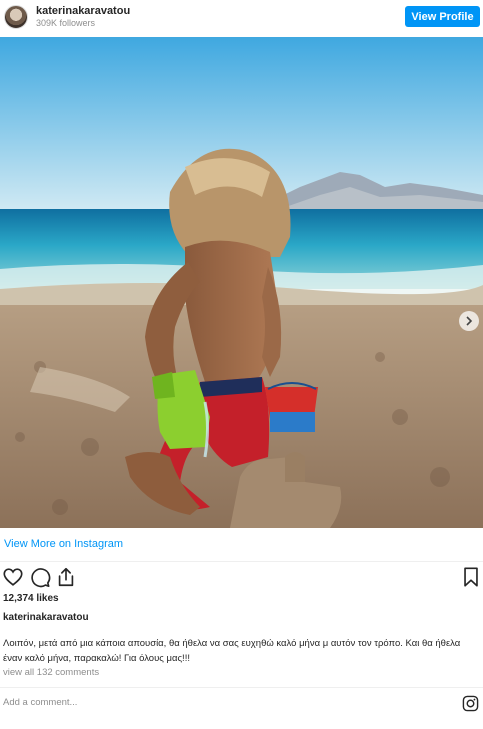 The image size is (483, 729). Describe the element at coordinates (241, 578) in the screenshot. I see `action-bar` at that location.